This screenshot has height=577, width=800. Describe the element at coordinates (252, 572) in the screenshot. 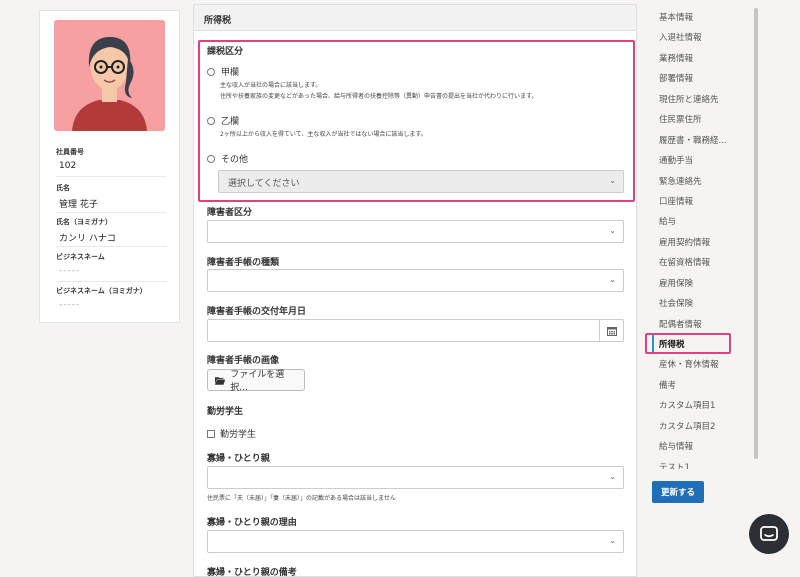

I see `widow-memo-label: 寡婦・ひとり親の備考` at that location.